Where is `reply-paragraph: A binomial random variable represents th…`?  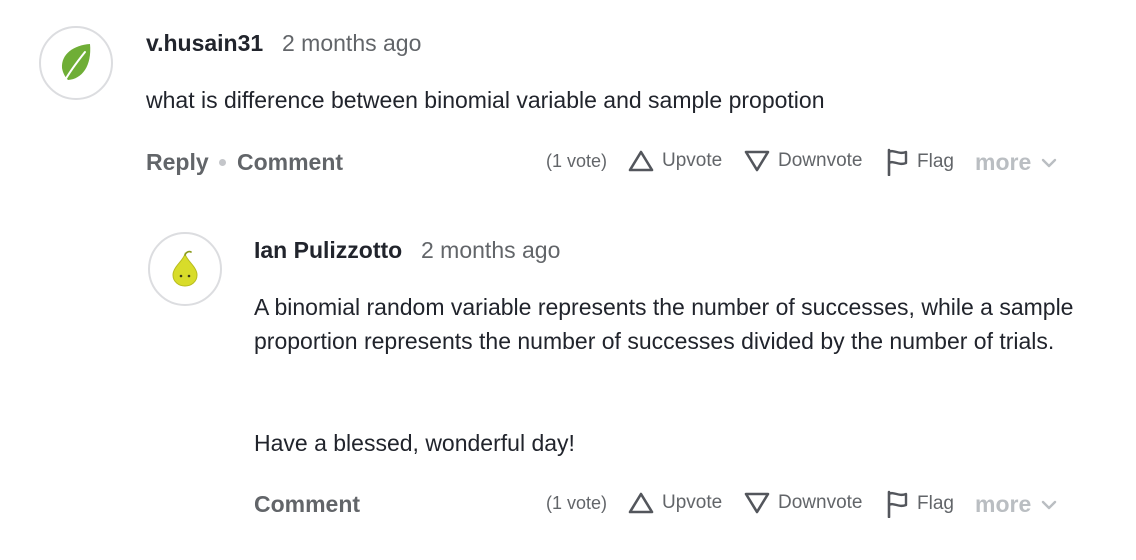 reply-paragraph: A binomial random variable represents th… is located at coordinates (664, 324).